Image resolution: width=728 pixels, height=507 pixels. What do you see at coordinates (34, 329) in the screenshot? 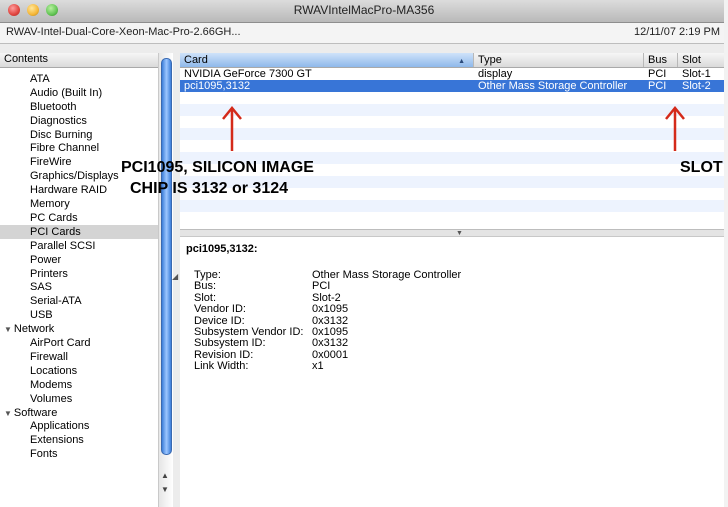
I see `category-label: Network` at bounding box center [34, 329].